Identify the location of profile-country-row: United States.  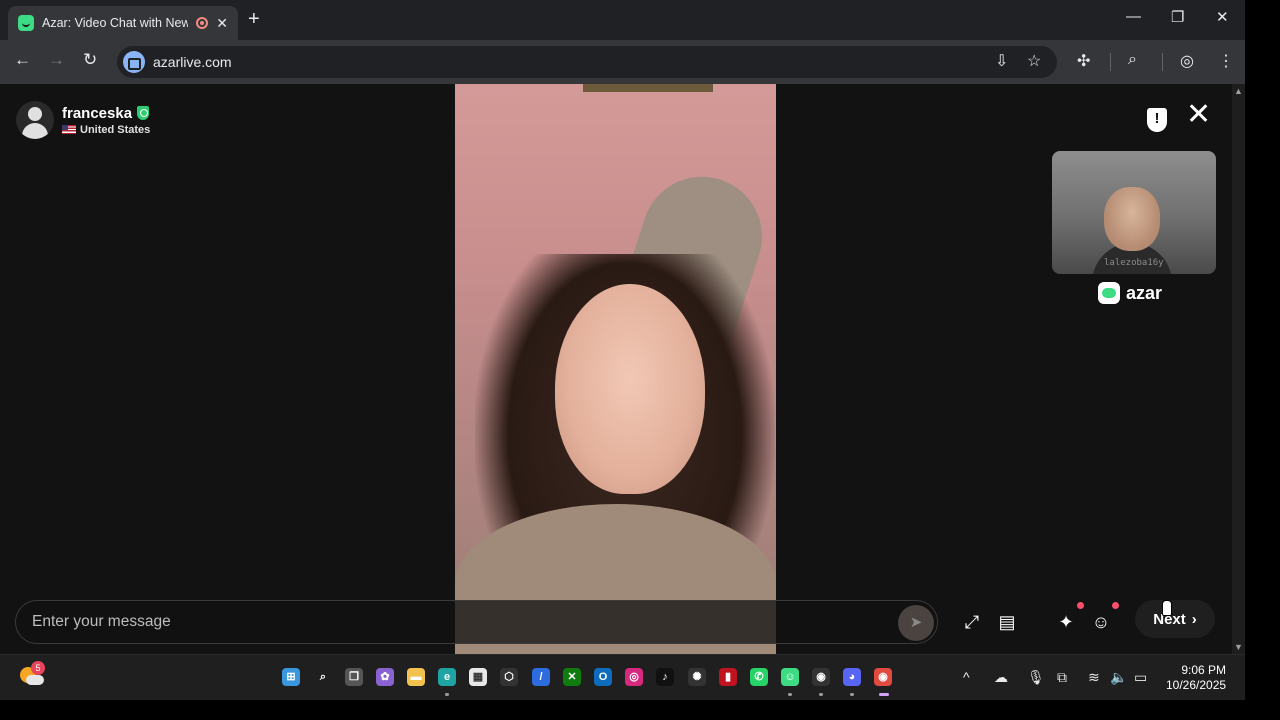
(106, 130).